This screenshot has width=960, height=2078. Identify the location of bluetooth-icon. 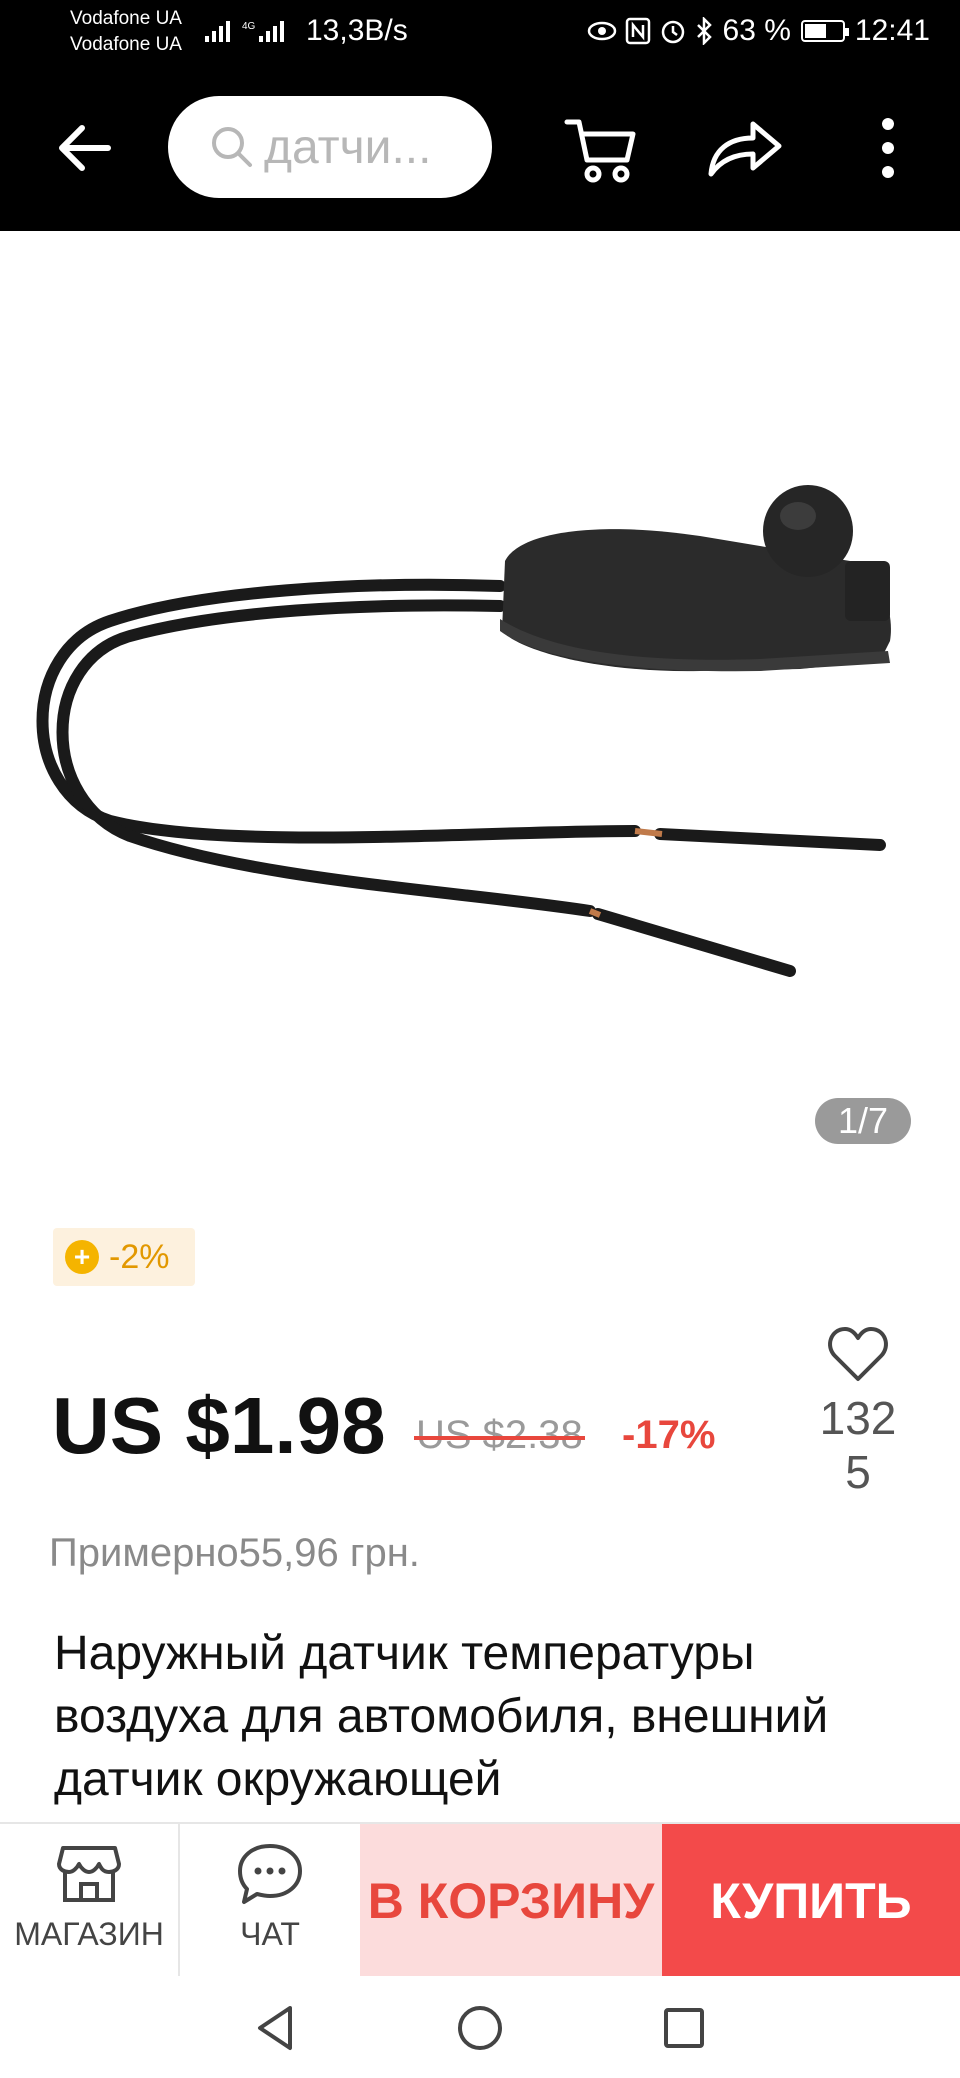
(704, 31).